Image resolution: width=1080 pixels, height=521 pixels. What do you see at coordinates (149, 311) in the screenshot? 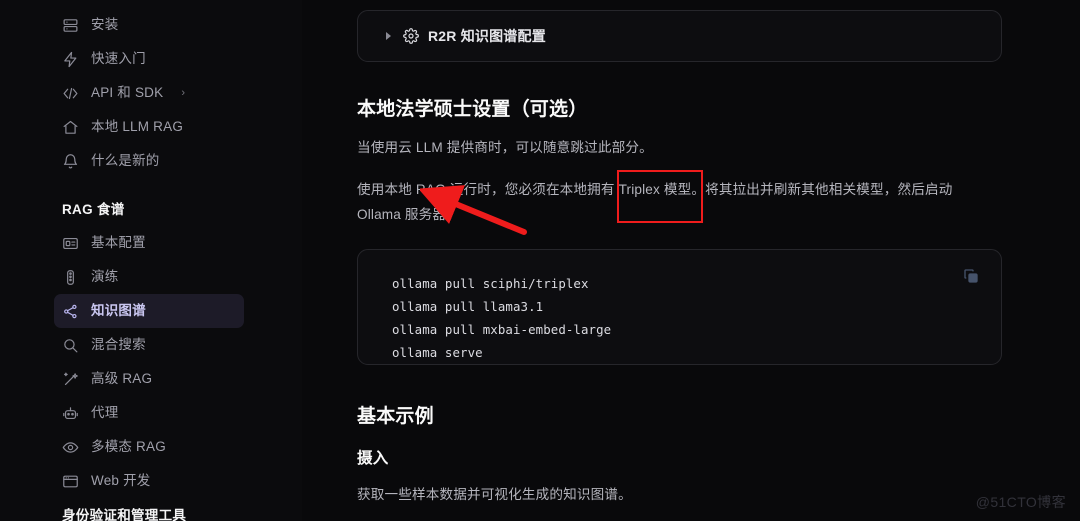
I see `sidebar-item-rag-2: 知识图谱` at bounding box center [149, 311].